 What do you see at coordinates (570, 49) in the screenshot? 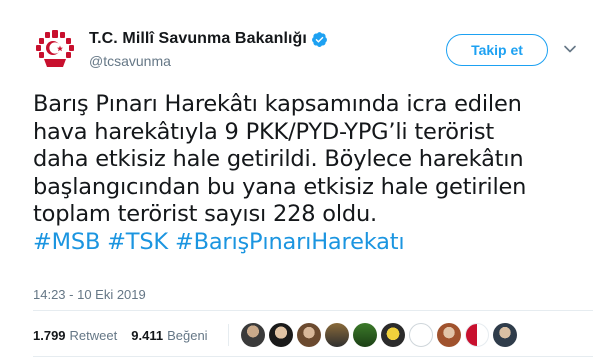
I see `chevron-down-icon` at bounding box center [570, 49].